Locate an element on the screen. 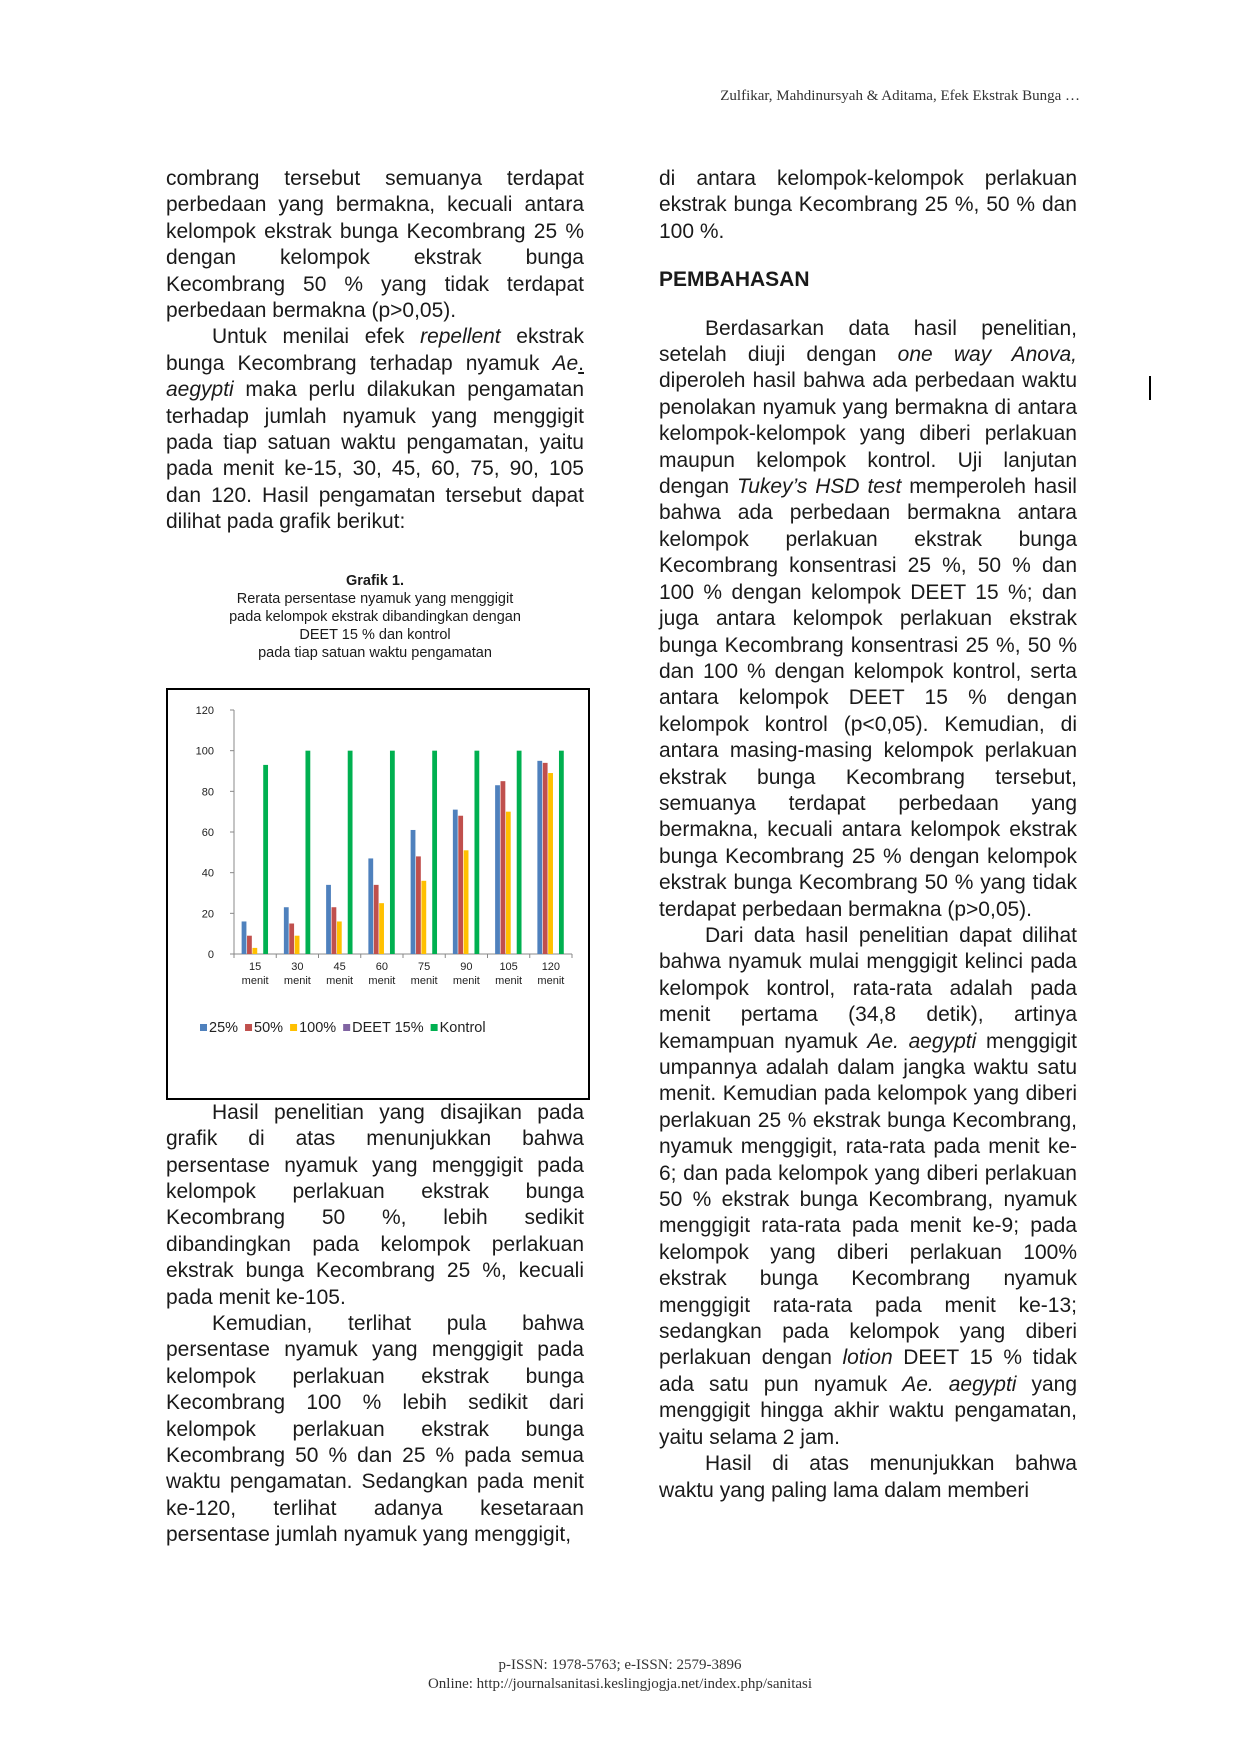  x-tick-label: 75 is located at coordinates (424, 967).